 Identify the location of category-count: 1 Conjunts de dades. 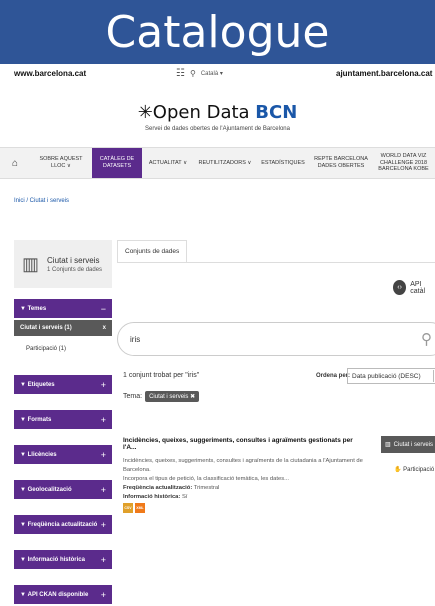
(75, 269).